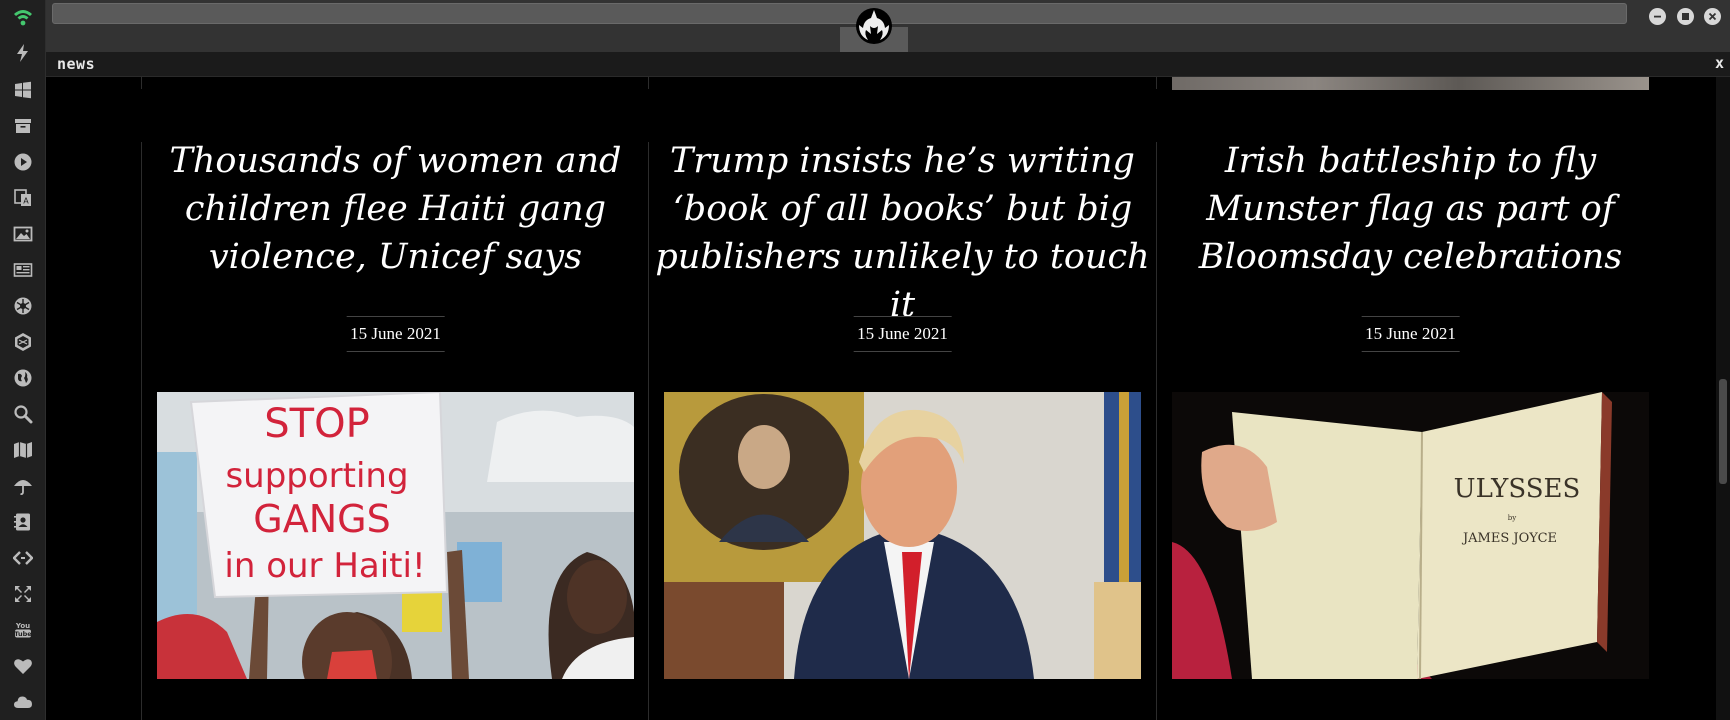  Describe the element at coordinates (23, 234) in the screenshot. I see `image-icon` at that location.